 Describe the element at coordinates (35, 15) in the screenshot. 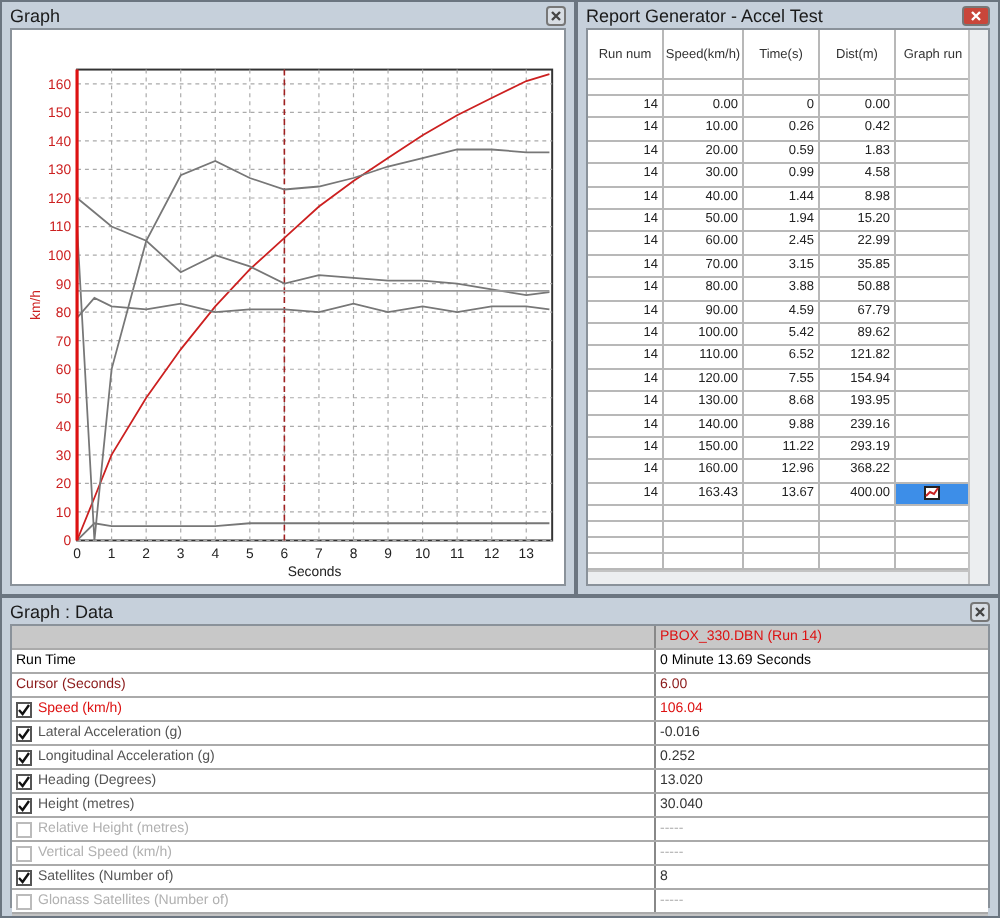

I see `window-title: Graph` at that location.